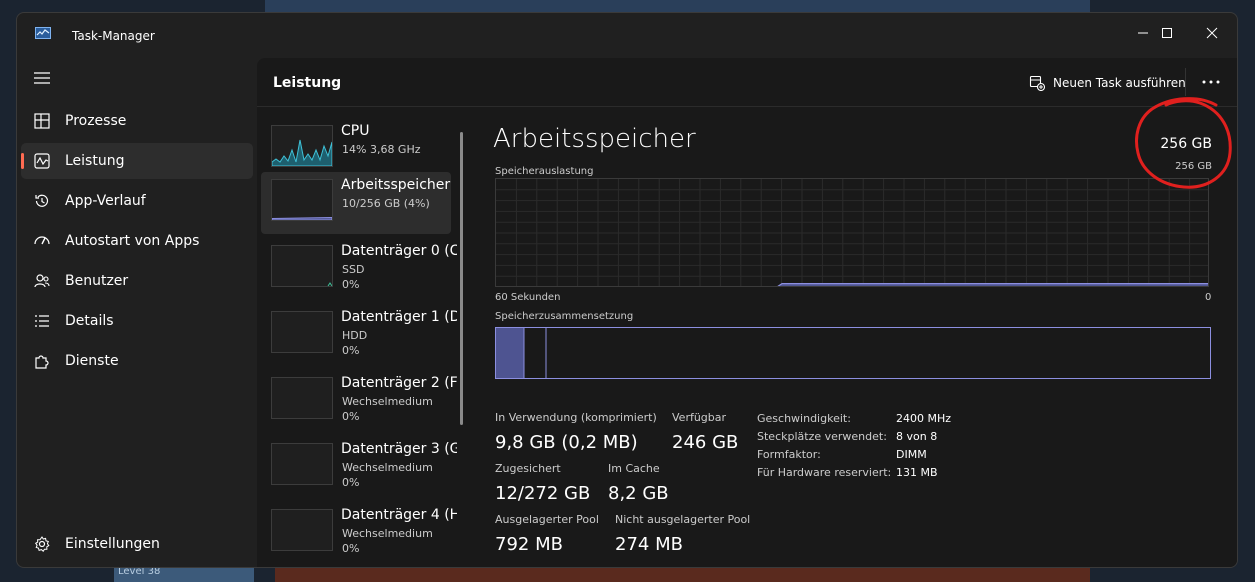 The width and height of the screenshot is (1255, 582). What do you see at coordinates (576, 417) in the screenshot?
I see `in-use-label: In Verwendung (komprimiert)` at bounding box center [576, 417].